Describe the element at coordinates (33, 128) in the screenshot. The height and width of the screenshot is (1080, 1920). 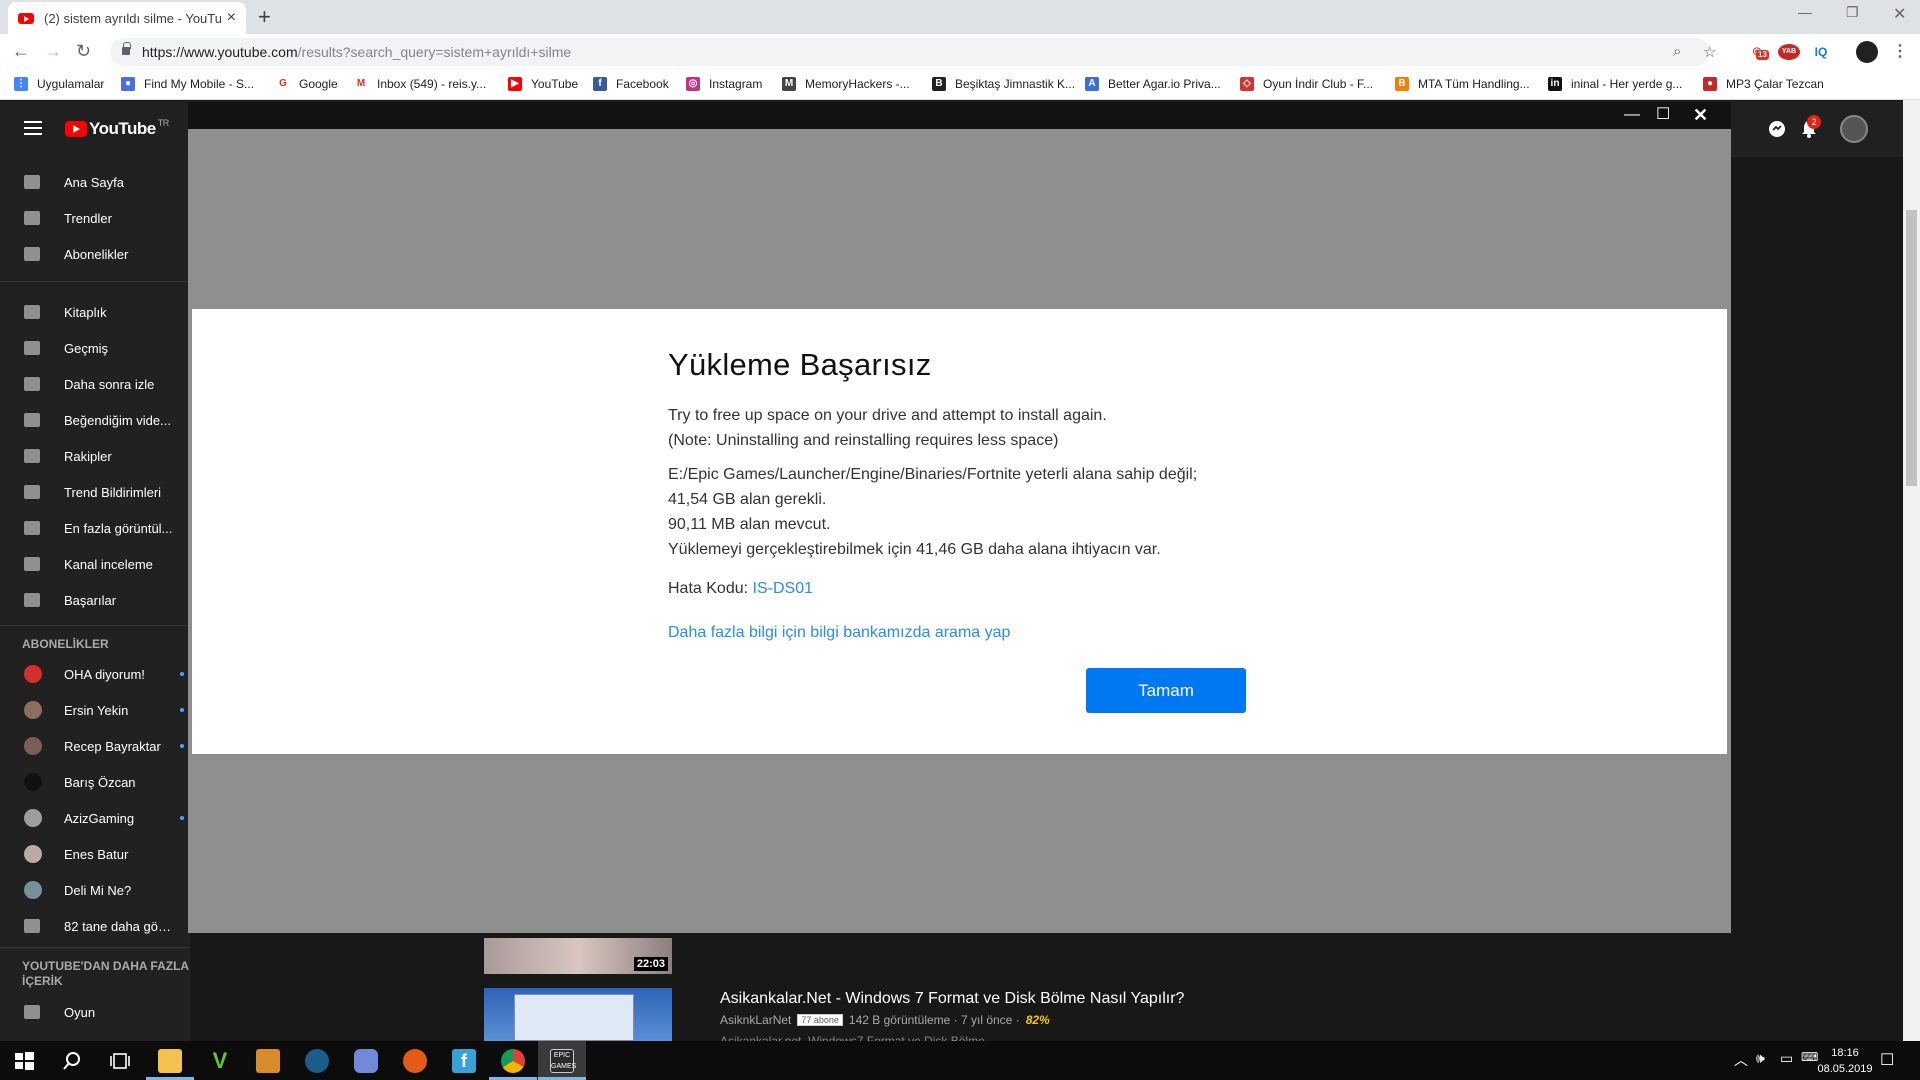
I see `hamburger-menu-icon` at that location.